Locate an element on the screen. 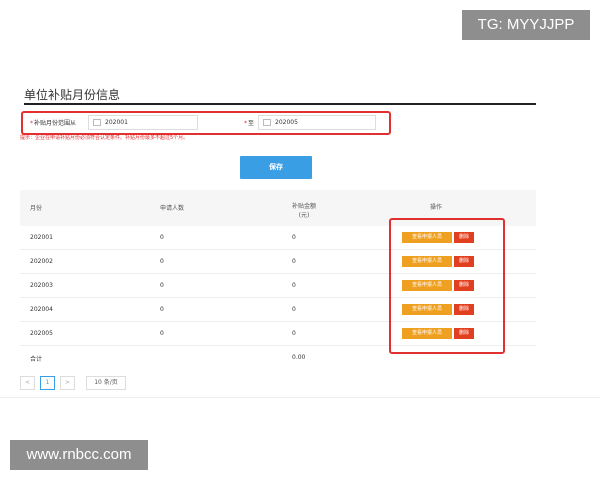 The width and height of the screenshot is (600, 480). prev-page-button: < is located at coordinates (27, 383).